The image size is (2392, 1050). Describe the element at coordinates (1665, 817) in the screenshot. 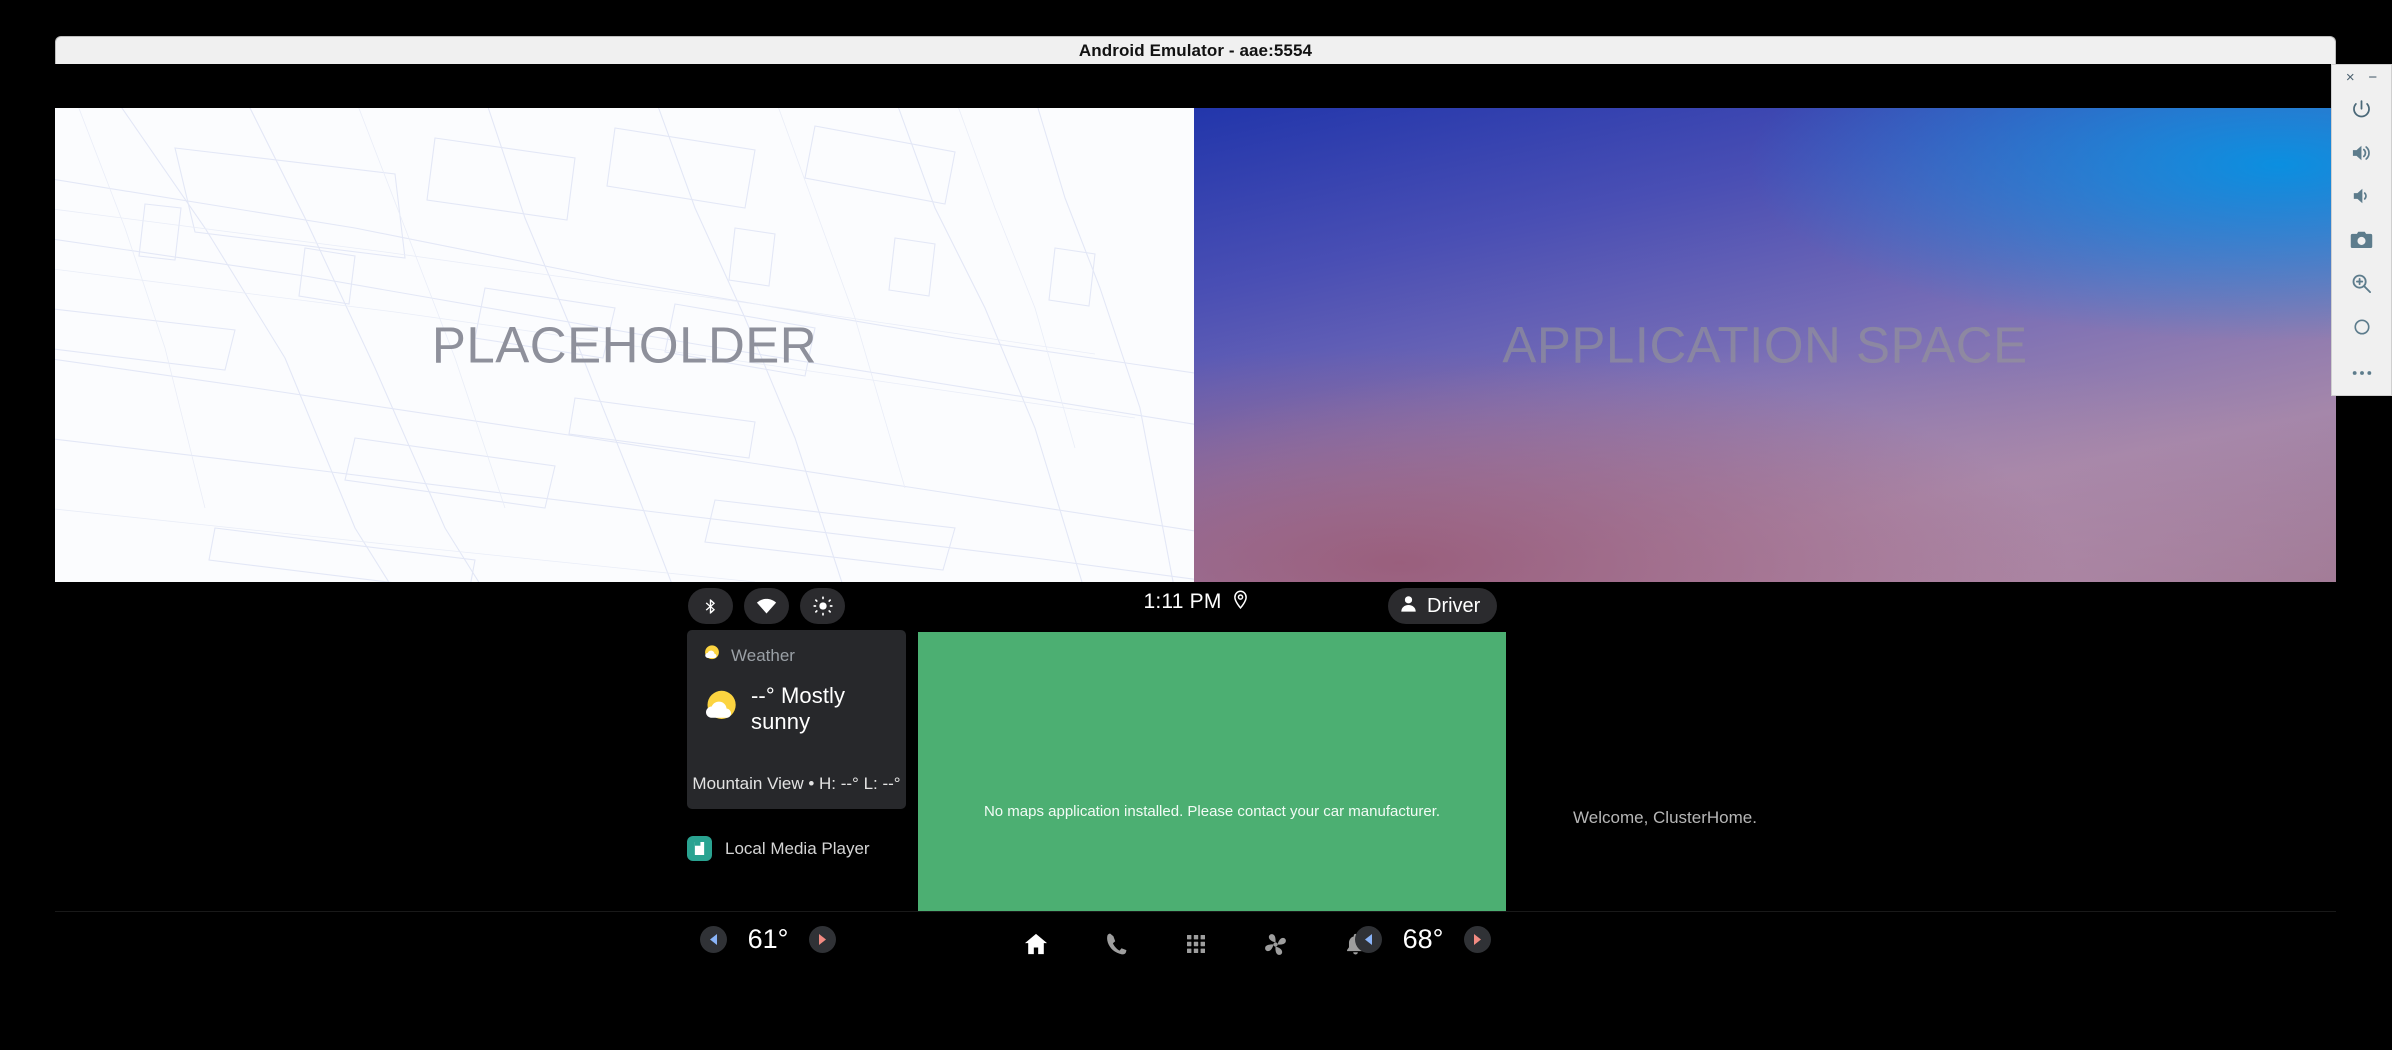

I see `welcome-message: Welcome, ClusterHome.` at that location.